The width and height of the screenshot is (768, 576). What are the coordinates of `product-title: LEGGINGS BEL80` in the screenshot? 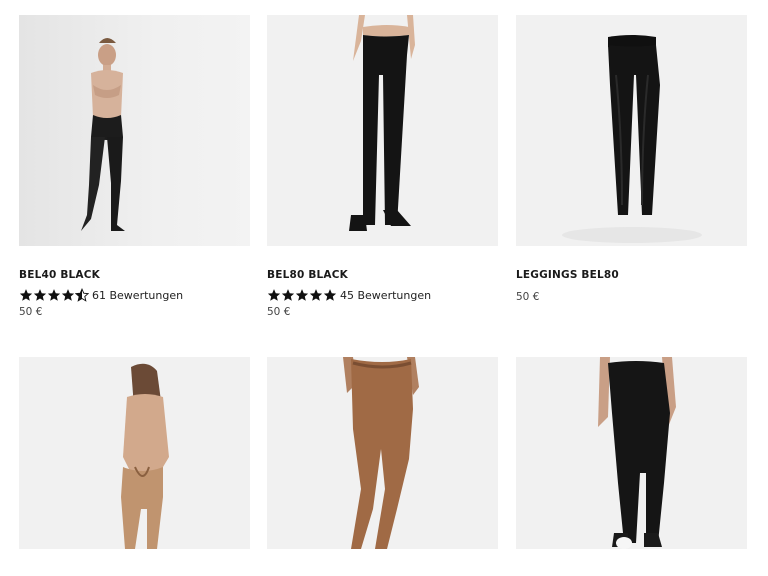 It's located at (631, 275).